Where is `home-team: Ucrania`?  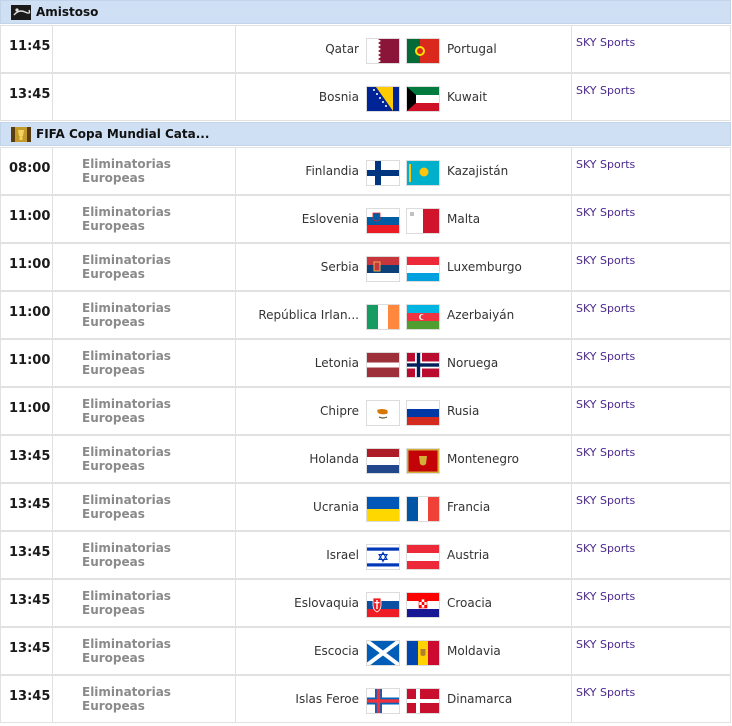
home-team: Ucrania is located at coordinates (336, 507).